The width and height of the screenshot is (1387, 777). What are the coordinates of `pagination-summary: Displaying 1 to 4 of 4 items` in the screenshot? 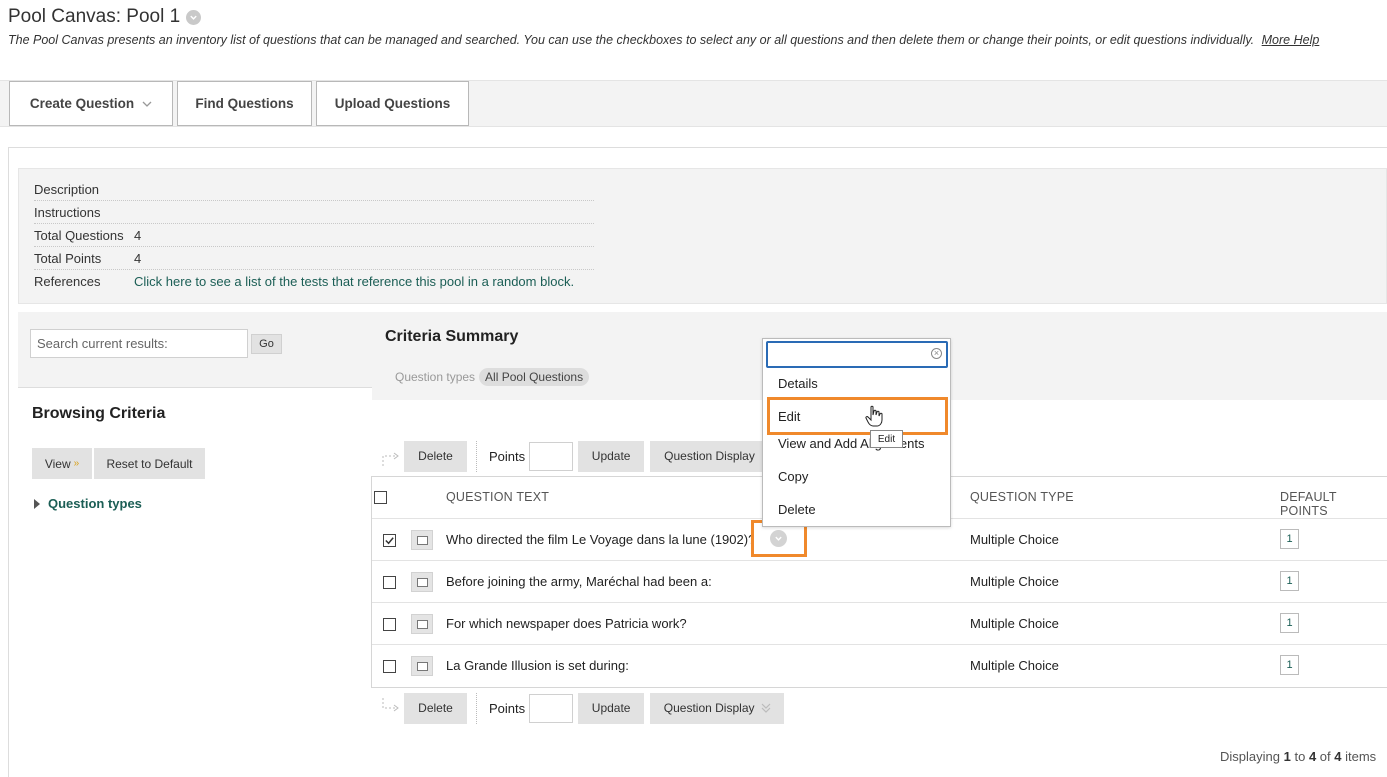 It's located at (1298, 756).